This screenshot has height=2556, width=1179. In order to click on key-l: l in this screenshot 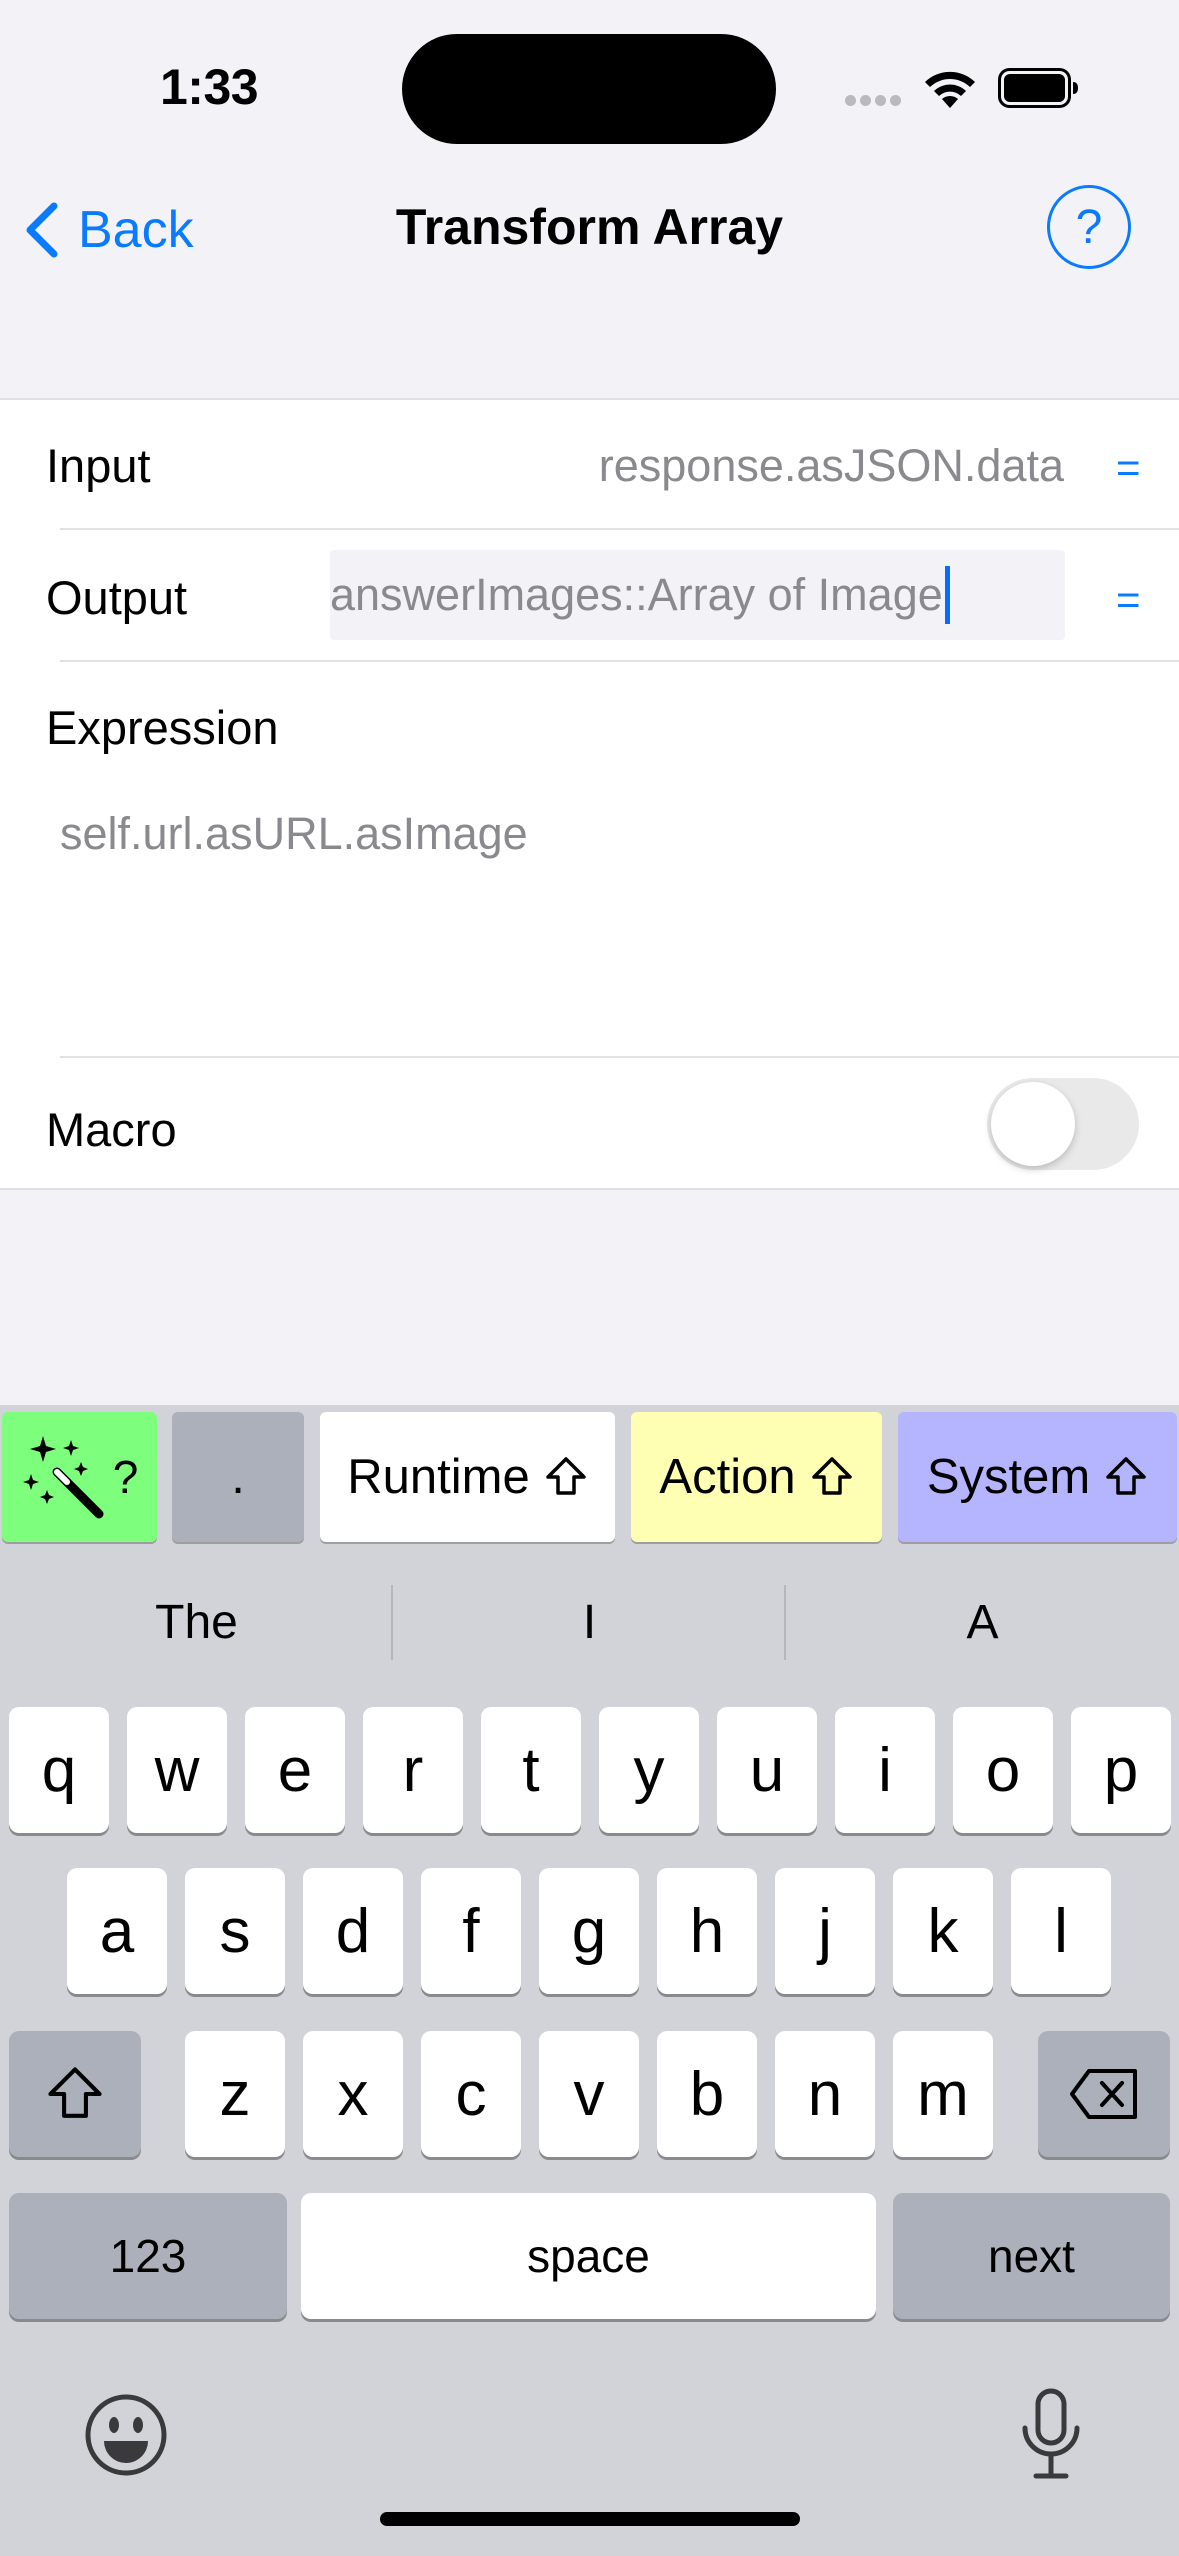, I will do `click(1061, 1931)`.